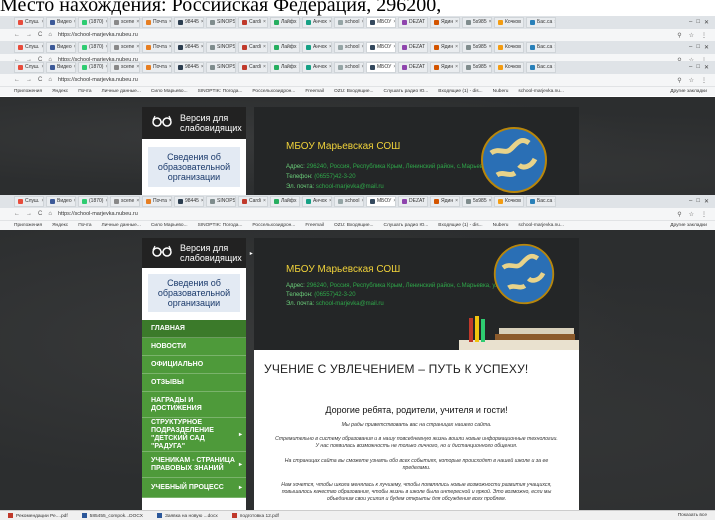  I want to click on browser-tab: Анчох ×, so click(317, 47).